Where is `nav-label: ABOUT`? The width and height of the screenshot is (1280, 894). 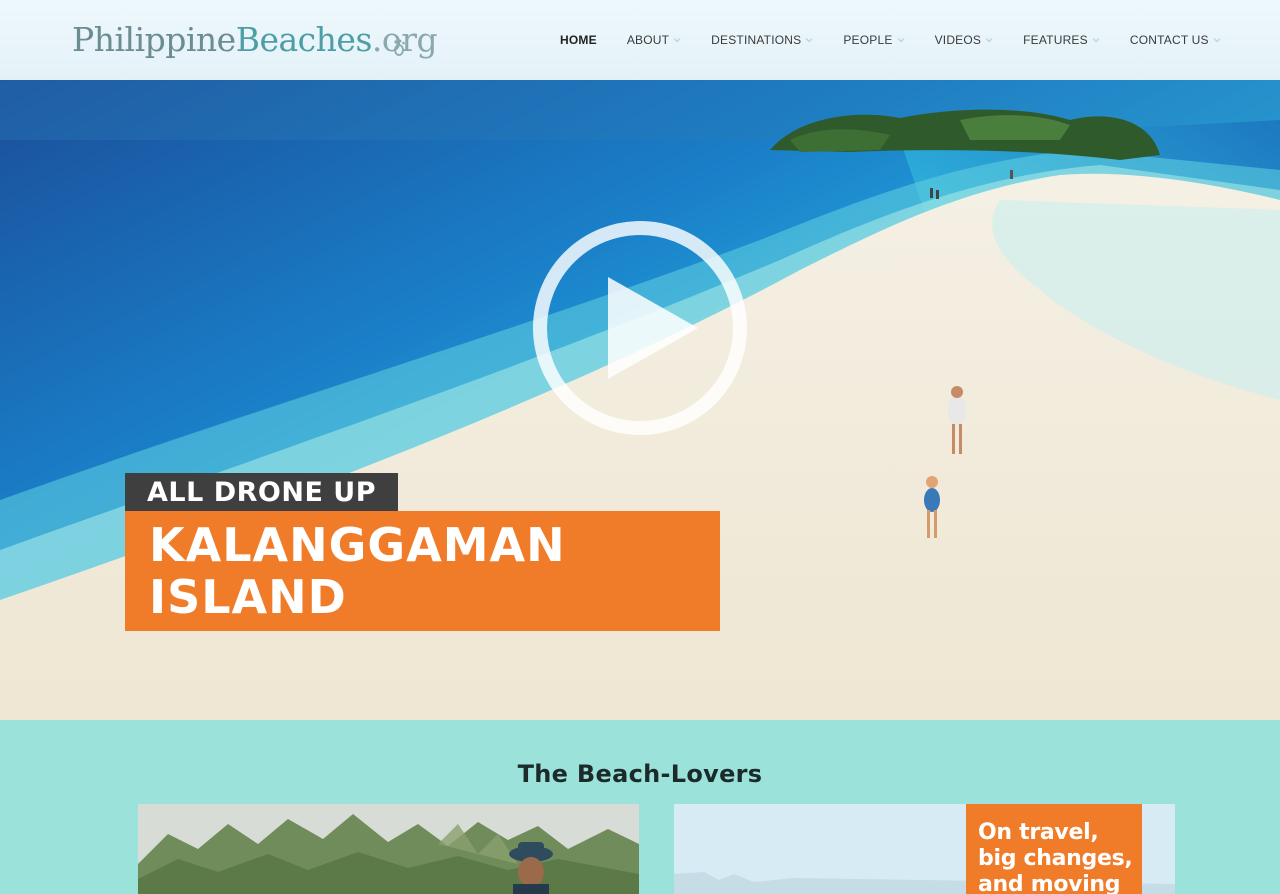
nav-label: ABOUT is located at coordinates (648, 40).